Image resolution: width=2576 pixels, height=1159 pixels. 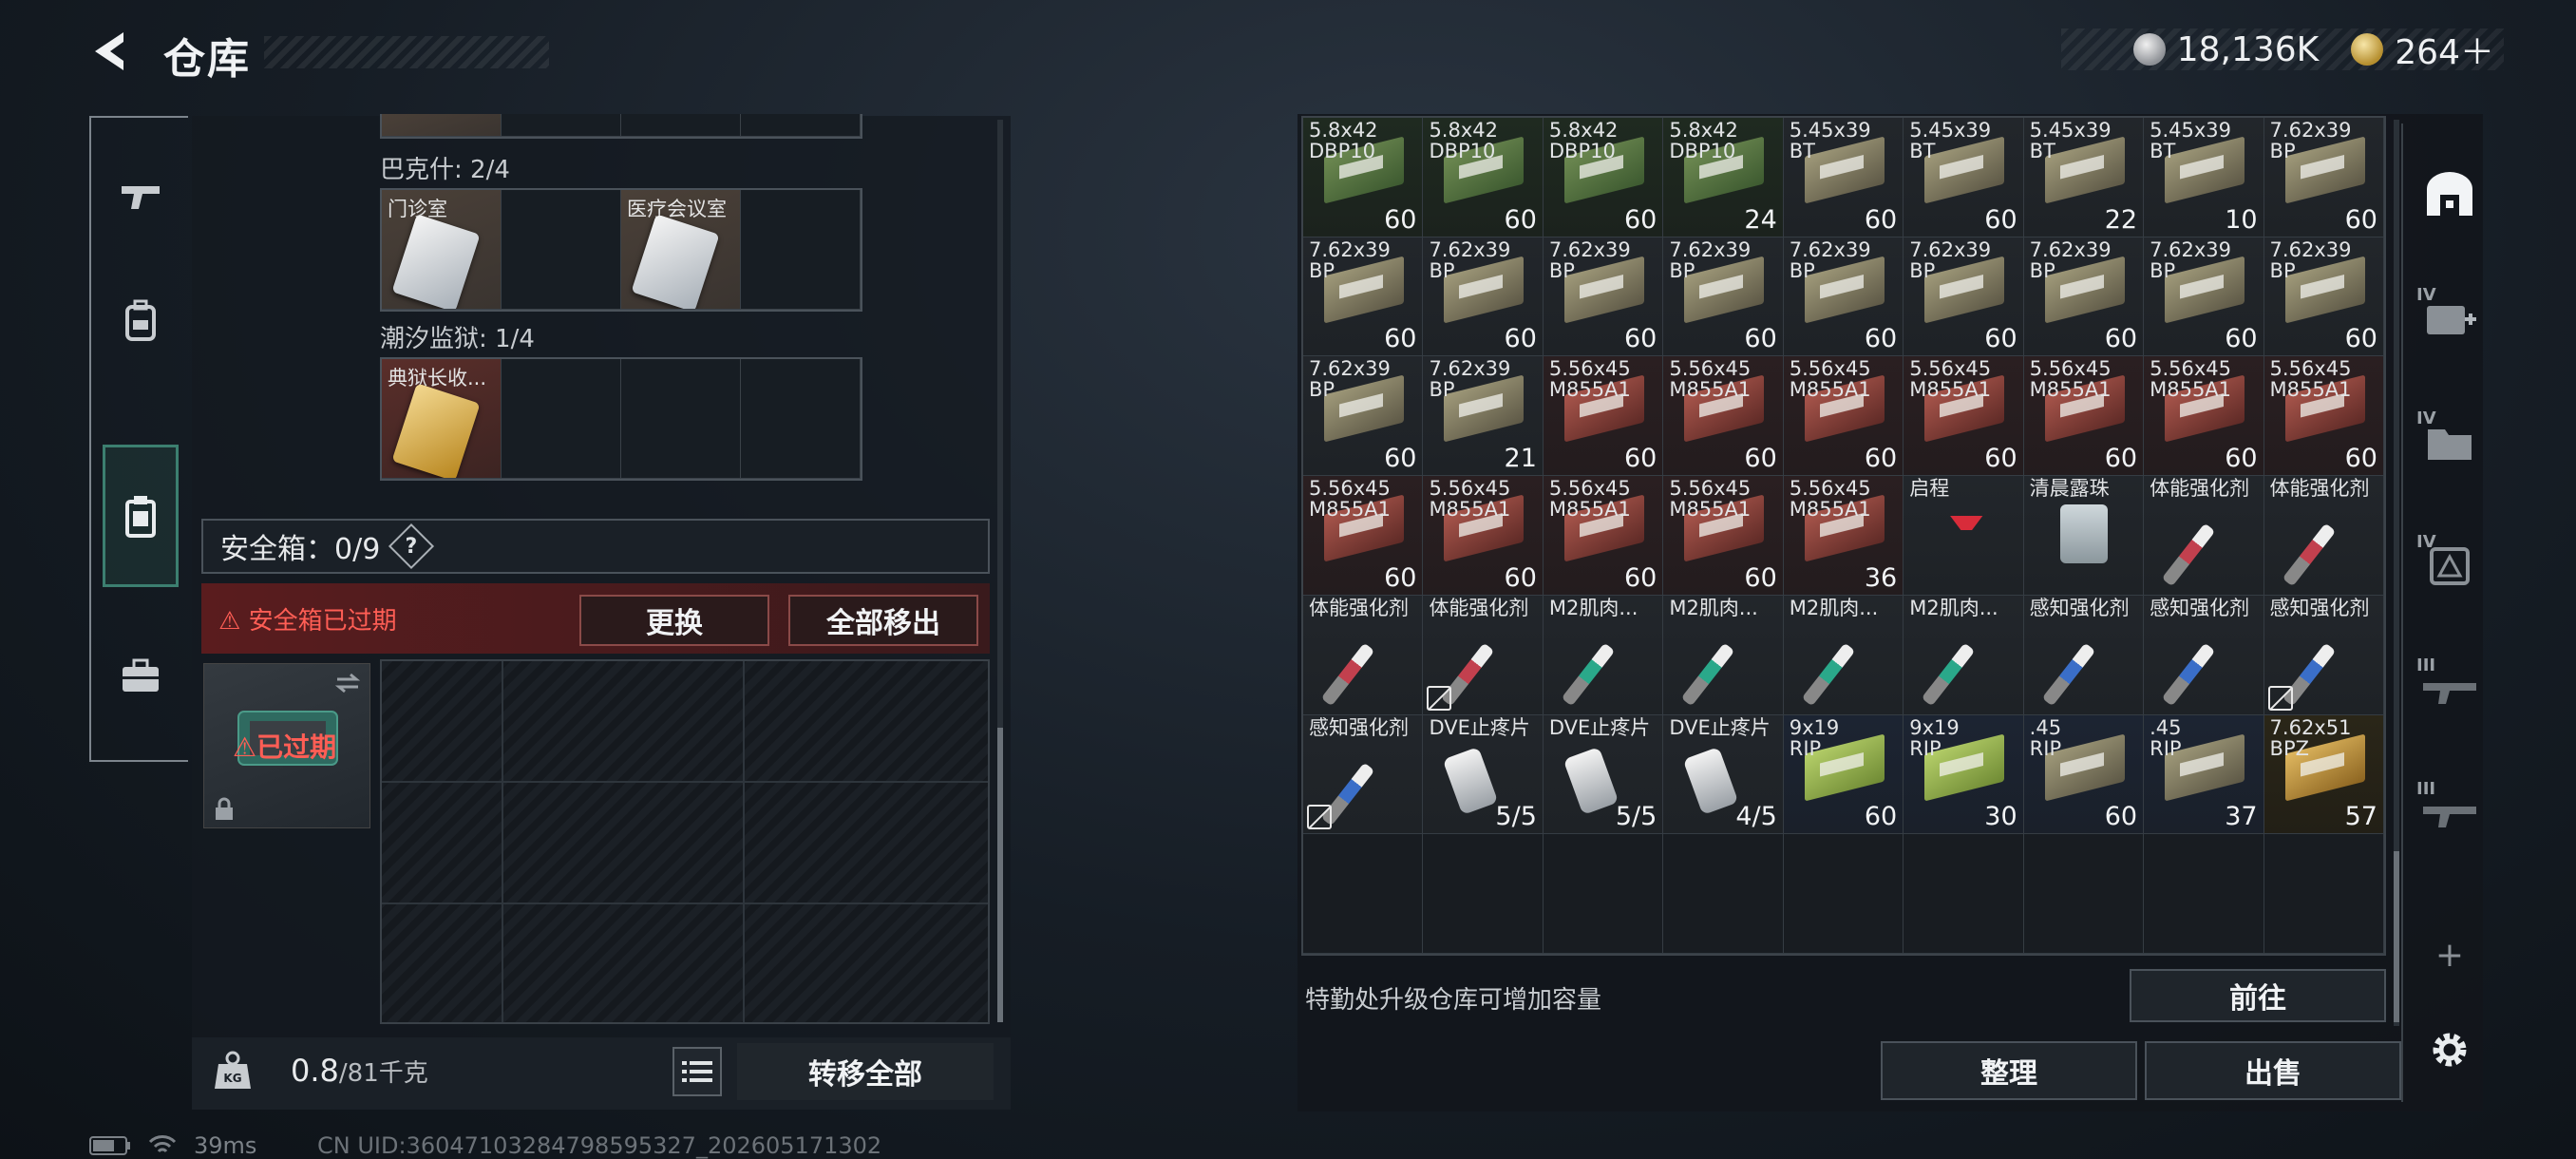 I want to click on nav-supplies: IV, so click(x=2449, y=441).